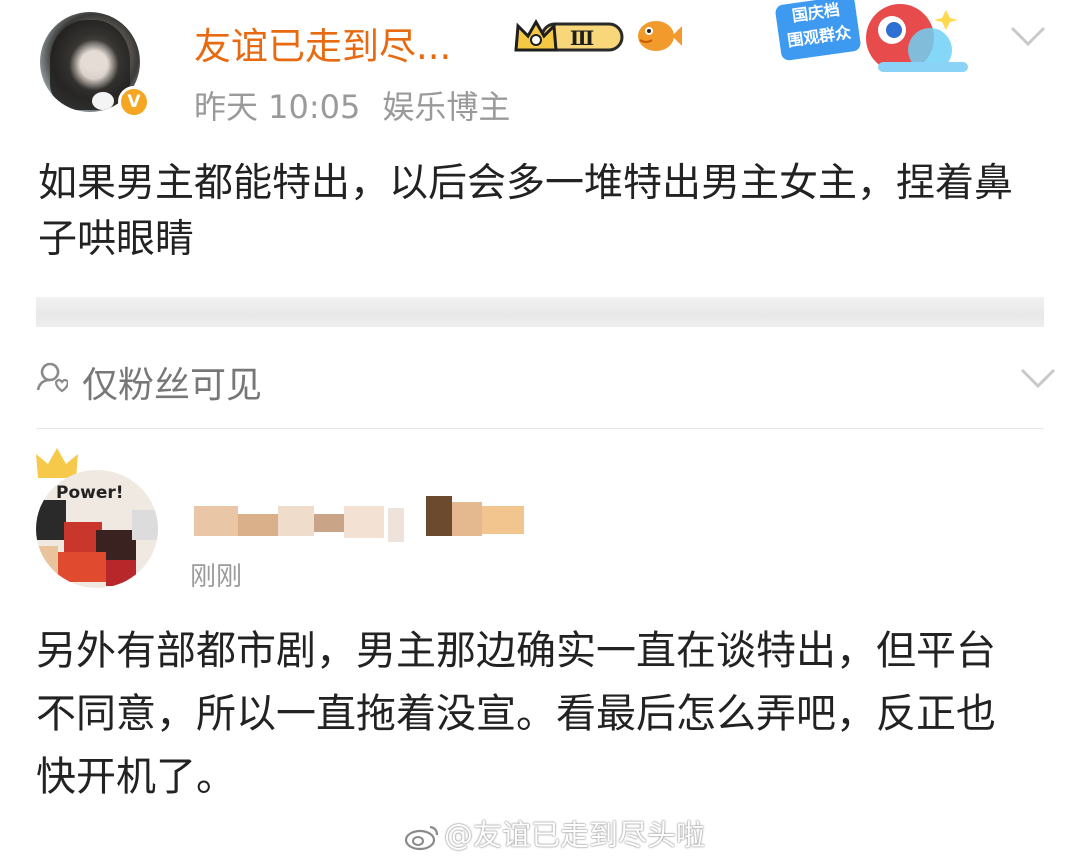  Describe the element at coordinates (660, 36) in the screenshot. I see `fish-emblem-icon` at that location.